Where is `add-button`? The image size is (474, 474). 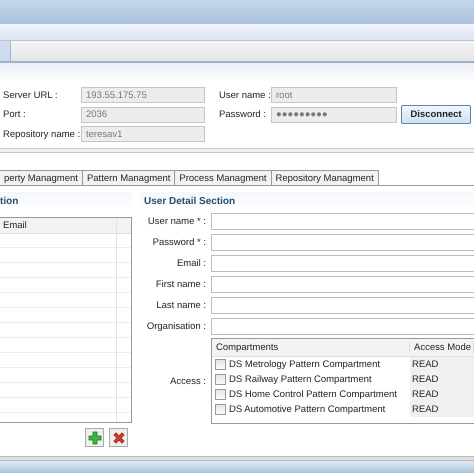 add-button is located at coordinates (94, 437).